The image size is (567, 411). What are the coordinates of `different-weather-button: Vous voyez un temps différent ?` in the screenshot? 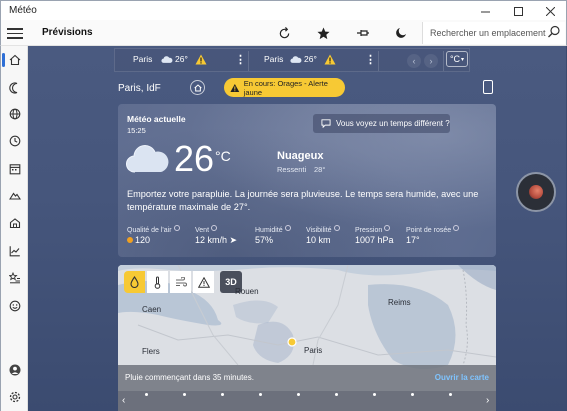 It's located at (381, 123).